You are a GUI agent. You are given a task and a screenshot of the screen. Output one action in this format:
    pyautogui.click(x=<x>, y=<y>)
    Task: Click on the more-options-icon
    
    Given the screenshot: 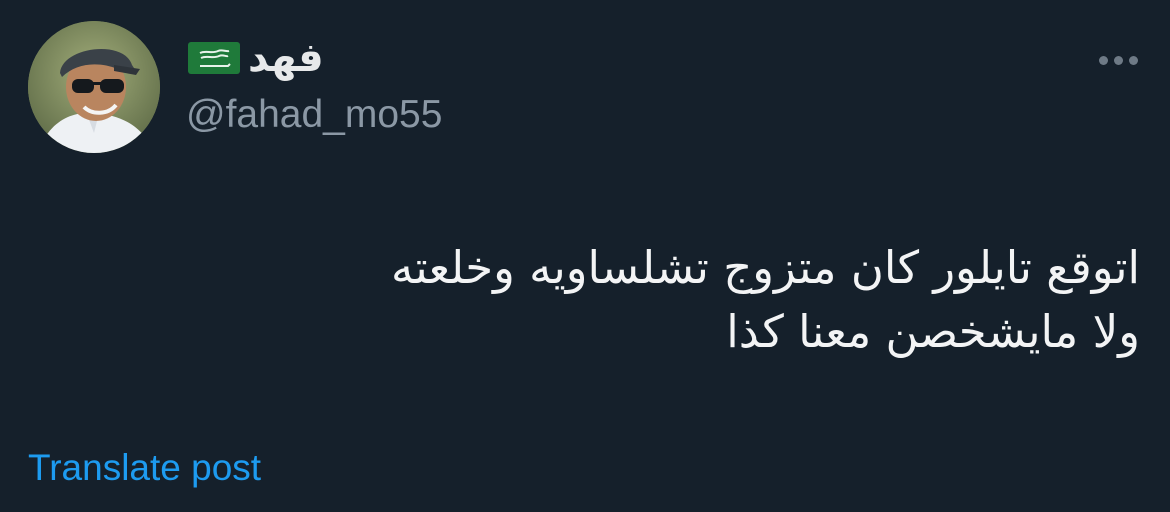 What is the action you would take?
    pyautogui.click(x=1103, y=60)
    